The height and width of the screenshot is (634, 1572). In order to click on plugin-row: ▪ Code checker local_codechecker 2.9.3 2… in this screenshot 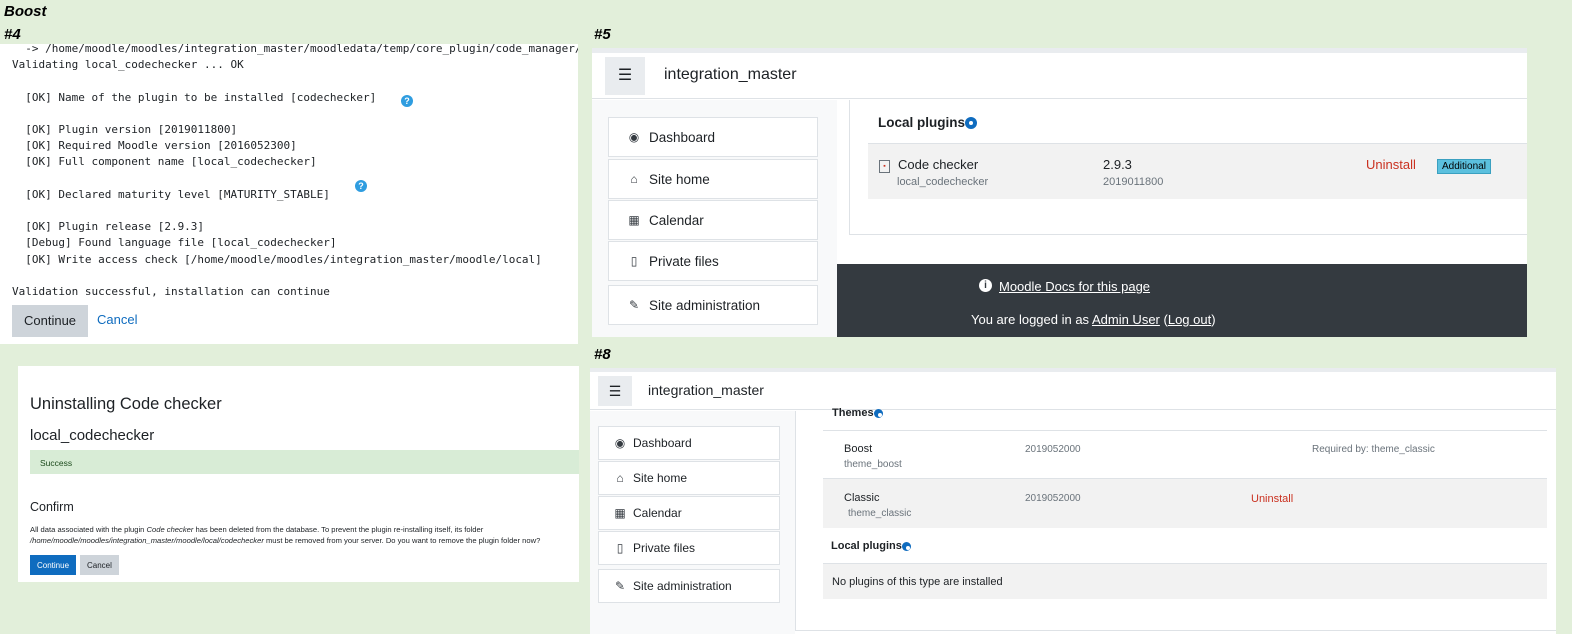, I will do `click(1197, 171)`.